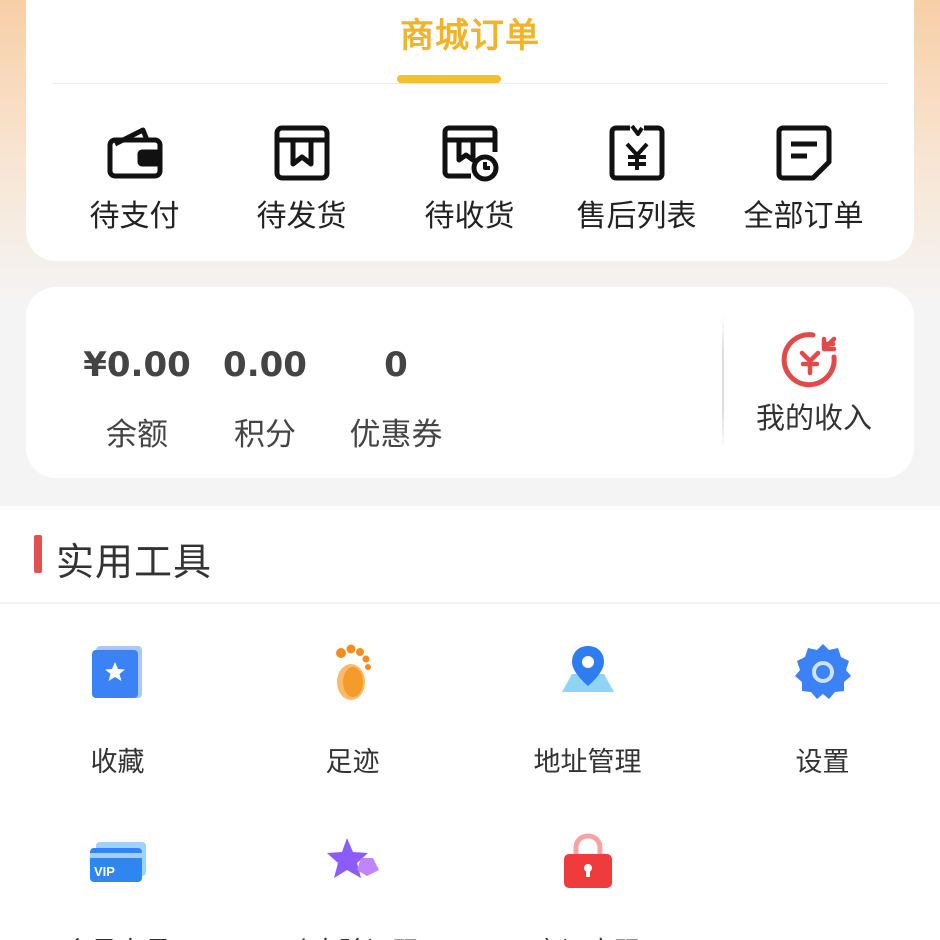 The height and width of the screenshot is (940, 940). Describe the element at coordinates (353, 672) in the screenshot. I see `footprint-icon` at that location.